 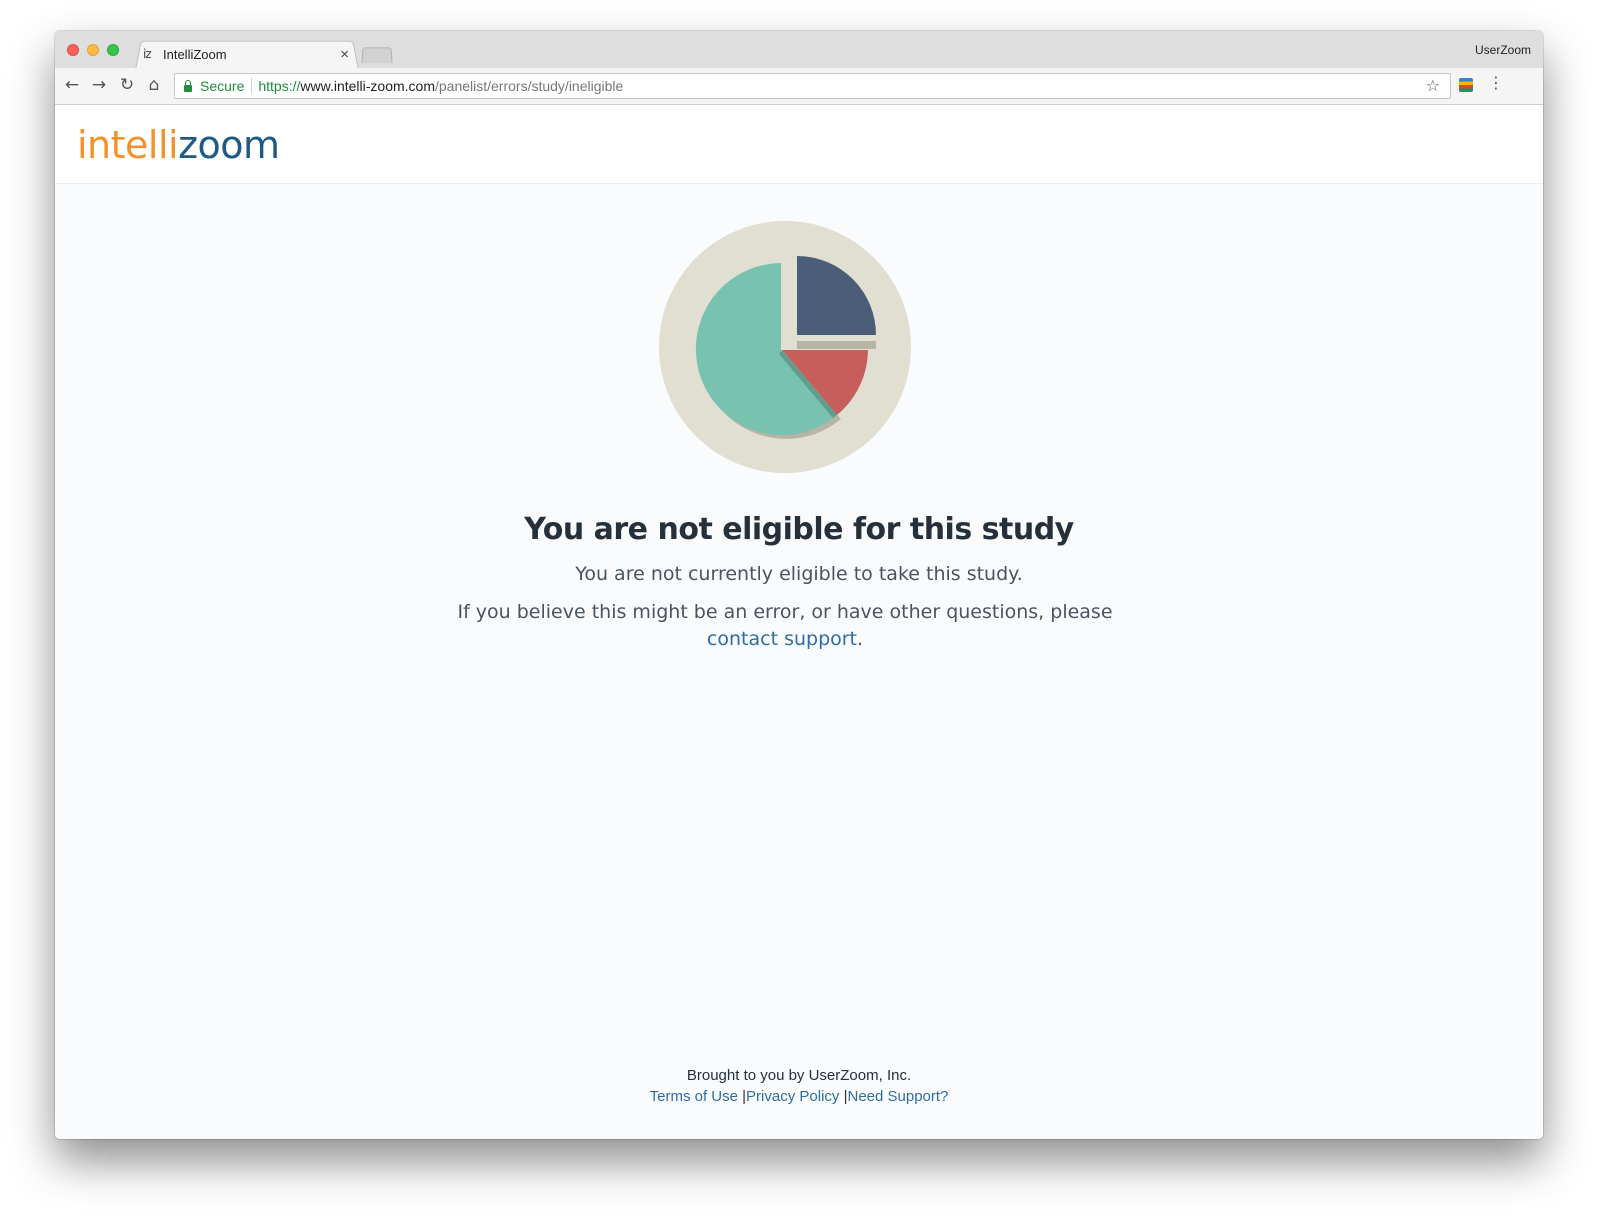 I want to click on tab-close-icon: ×, so click(x=344, y=54).